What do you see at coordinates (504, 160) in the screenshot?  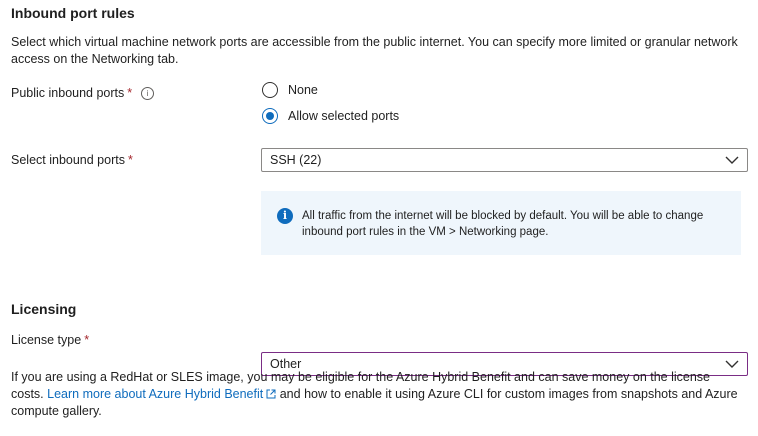 I see `select-inbound-ports-dropdown: SSH (22)` at bounding box center [504, 160].